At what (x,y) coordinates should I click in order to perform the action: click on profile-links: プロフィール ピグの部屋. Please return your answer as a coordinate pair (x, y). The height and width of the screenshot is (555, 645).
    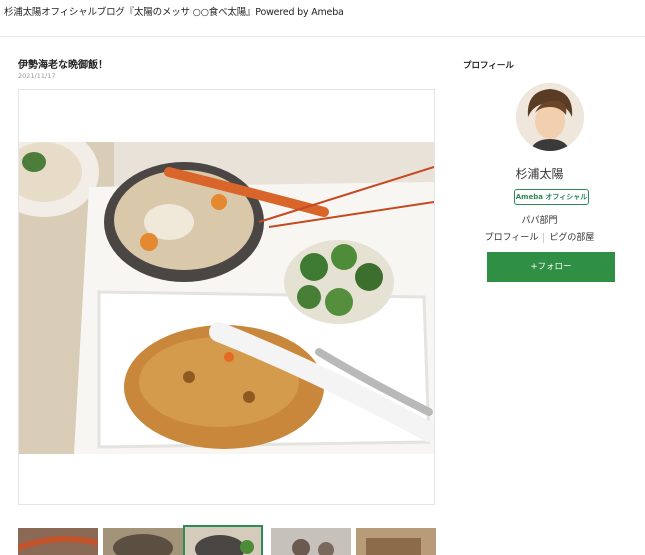
    Looking at the image, I should click on (539, 236).